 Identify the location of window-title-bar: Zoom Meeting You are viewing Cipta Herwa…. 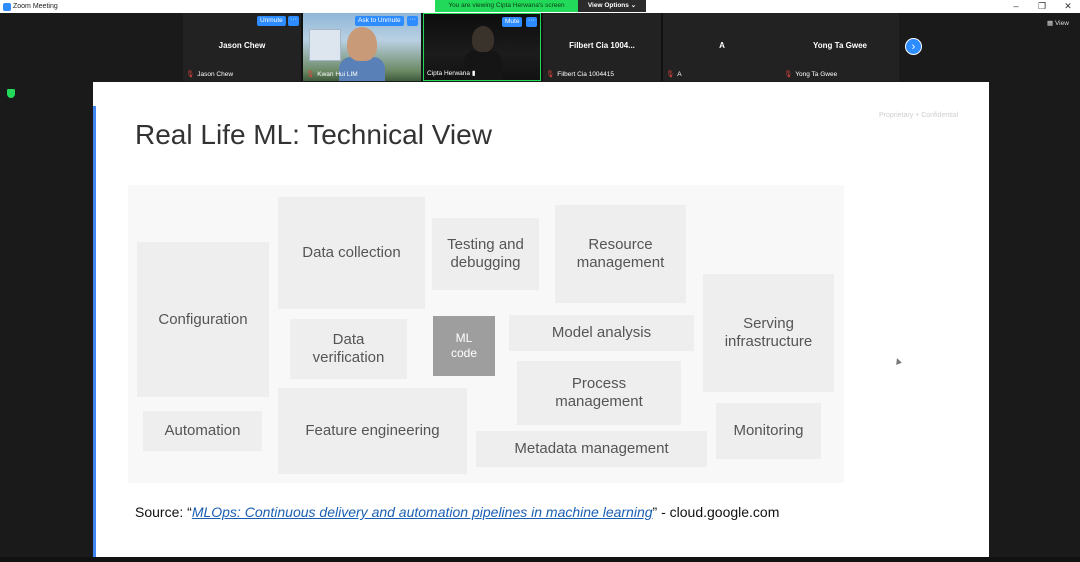
(540, 6).